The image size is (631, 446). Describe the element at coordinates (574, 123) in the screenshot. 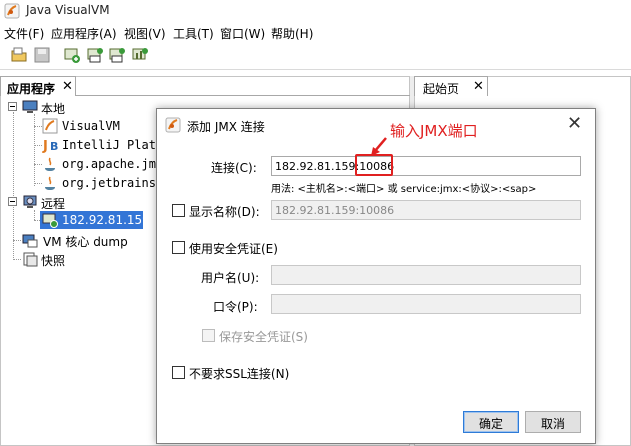

I see `close-icon: ✕` at that location.